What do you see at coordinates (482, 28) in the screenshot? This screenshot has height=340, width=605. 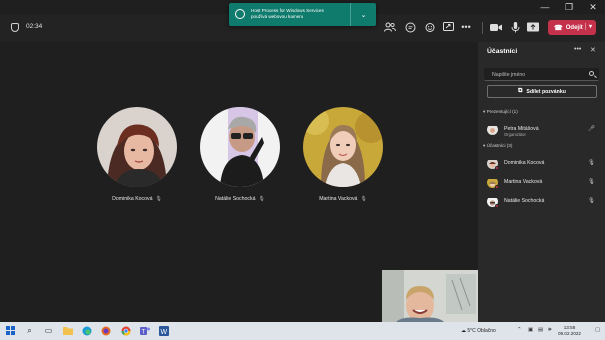 I see `toolbar-divider` at bounding box center [482, 28].